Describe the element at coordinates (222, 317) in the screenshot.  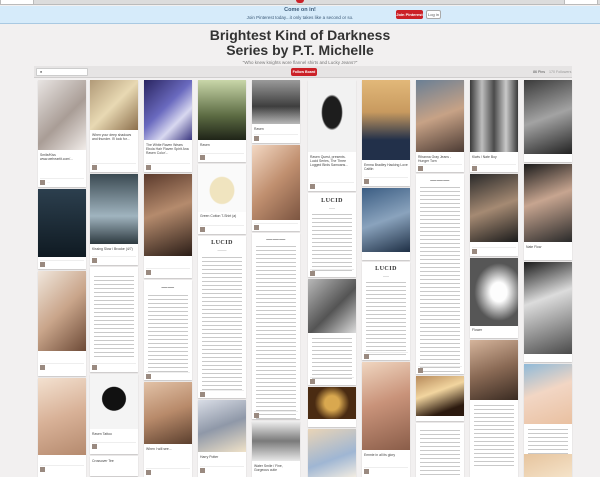
I see `pin-card: LUCID ———` at that location.